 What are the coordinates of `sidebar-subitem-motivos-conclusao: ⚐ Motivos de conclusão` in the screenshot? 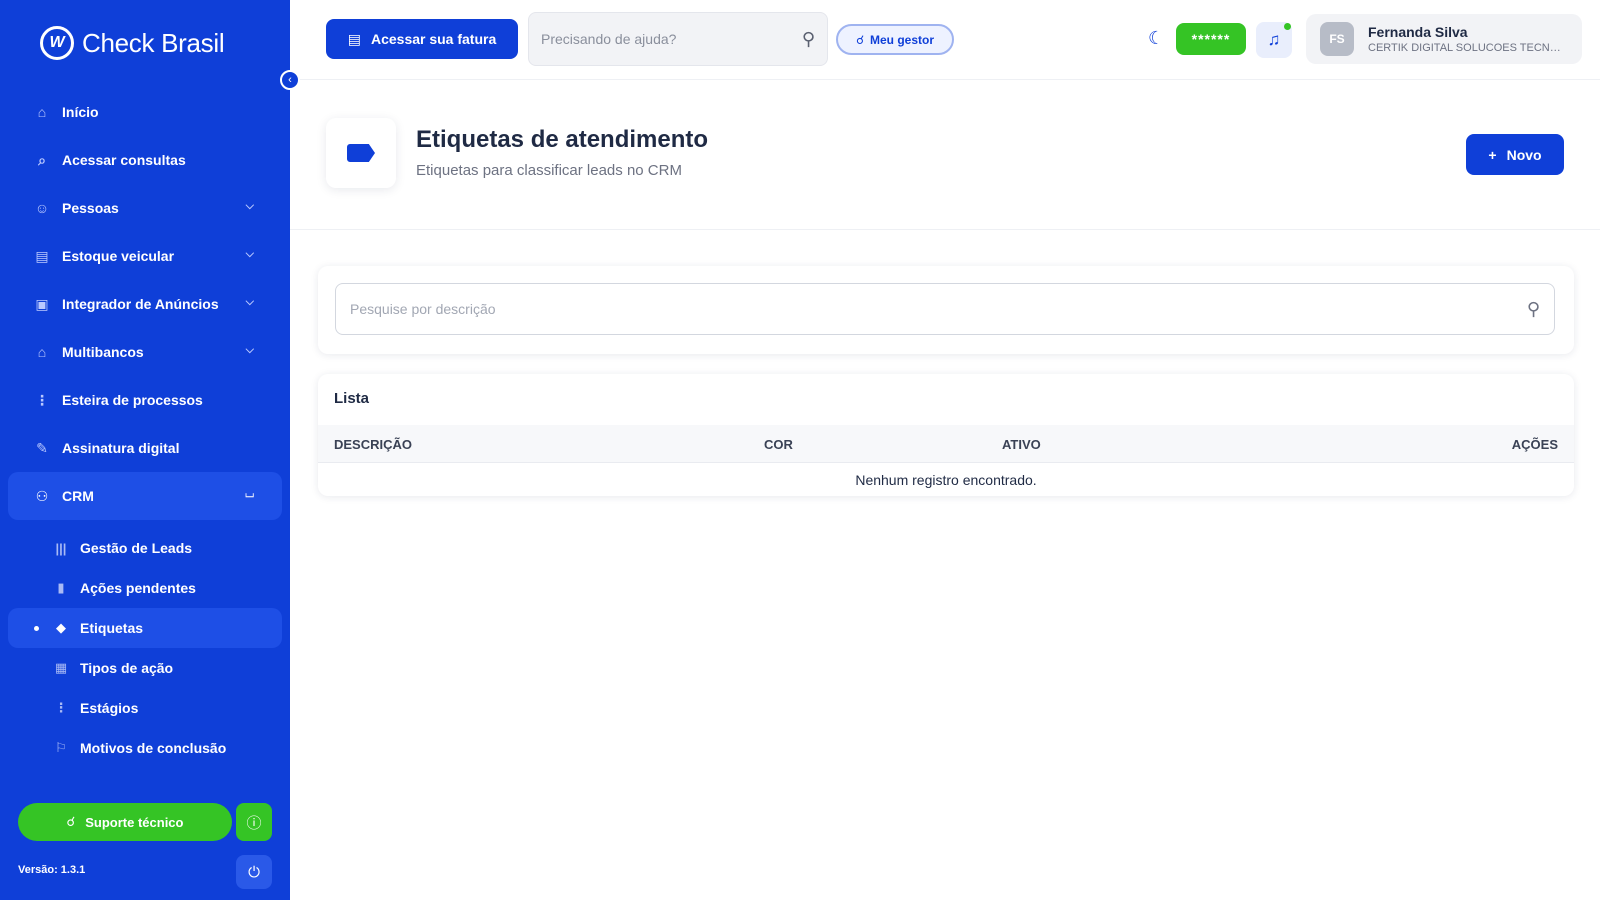 It's located at (145, 748).